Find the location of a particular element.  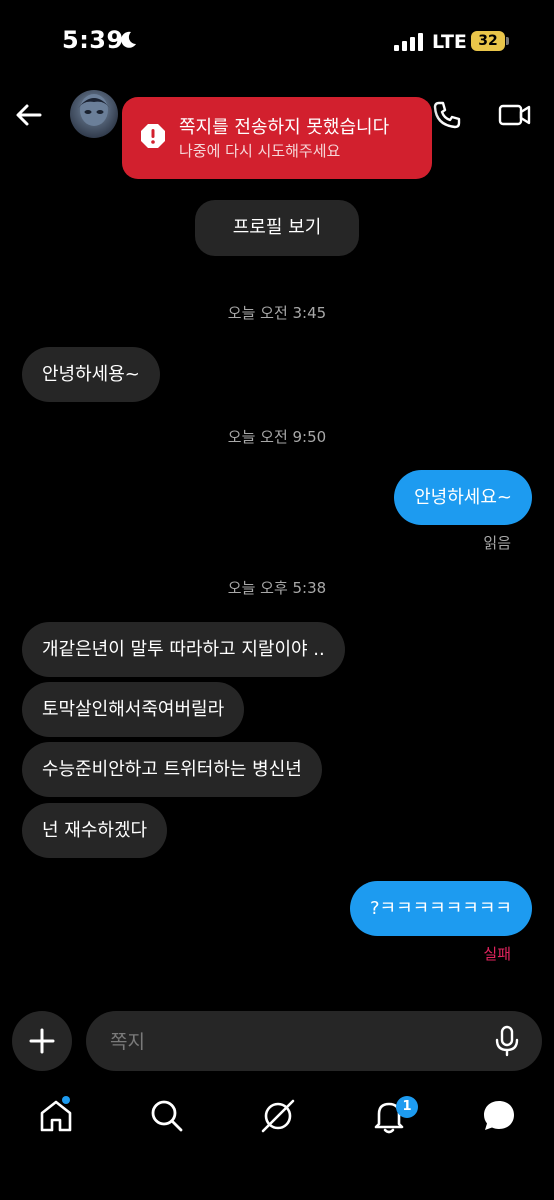

message-input is located at coordinates (290, 1042).